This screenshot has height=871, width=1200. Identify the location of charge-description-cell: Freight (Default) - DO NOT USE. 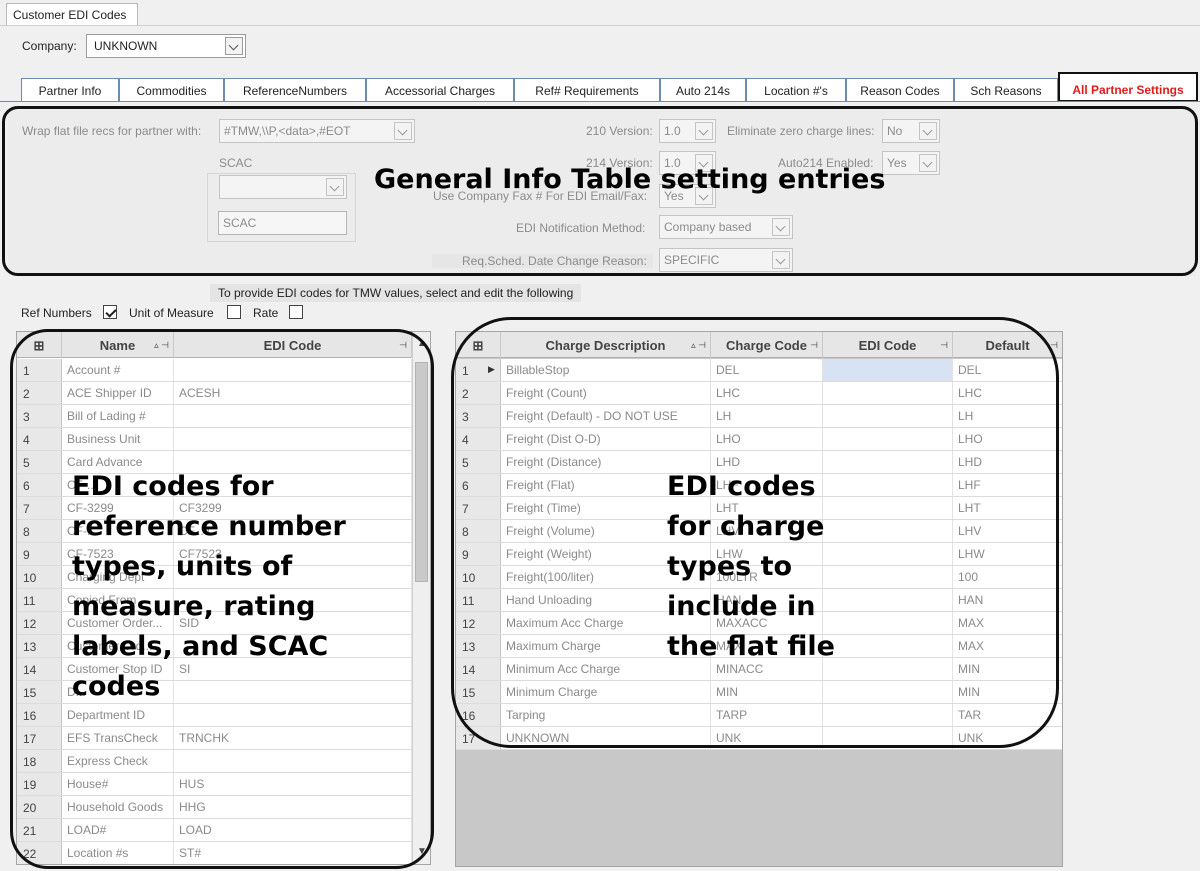
(606, 416).